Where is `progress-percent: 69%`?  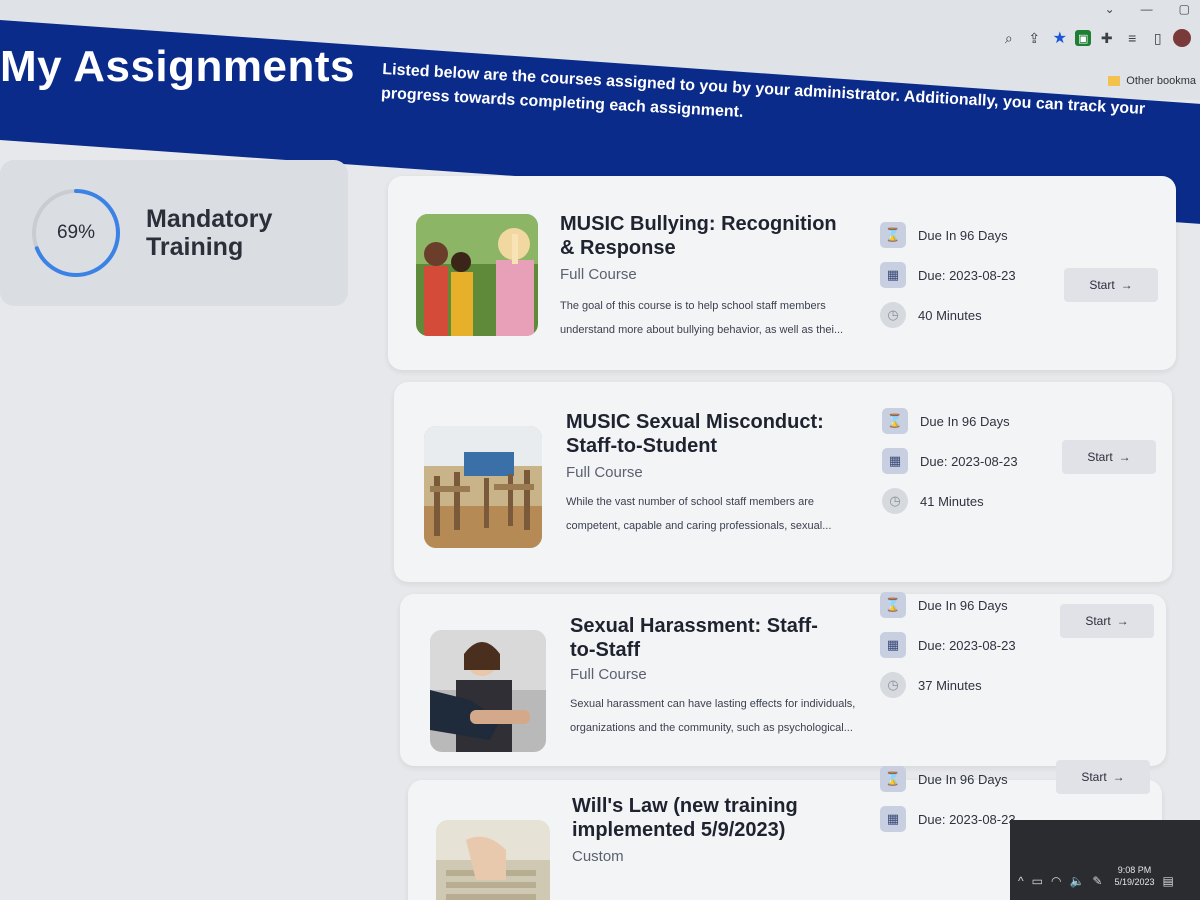 progress-percent: 69% is located at coordinates (76, 232).